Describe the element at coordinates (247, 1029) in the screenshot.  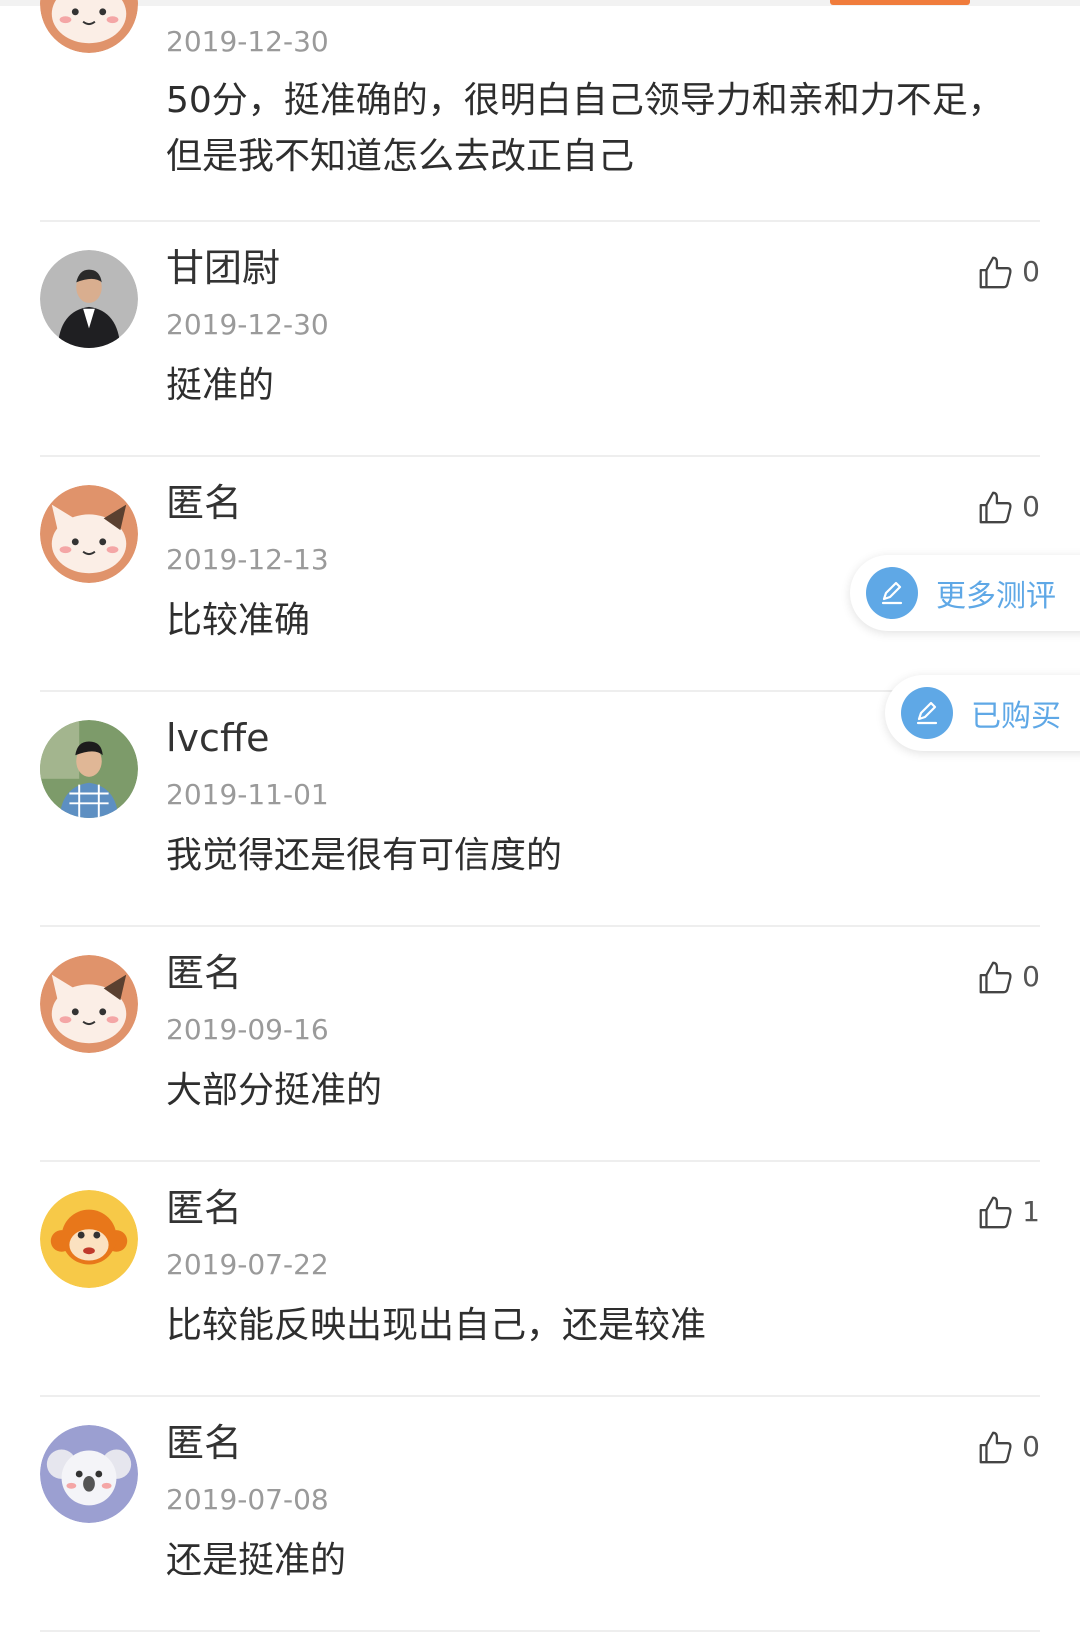
I see `comment-date: 2019-09-16` at that location.